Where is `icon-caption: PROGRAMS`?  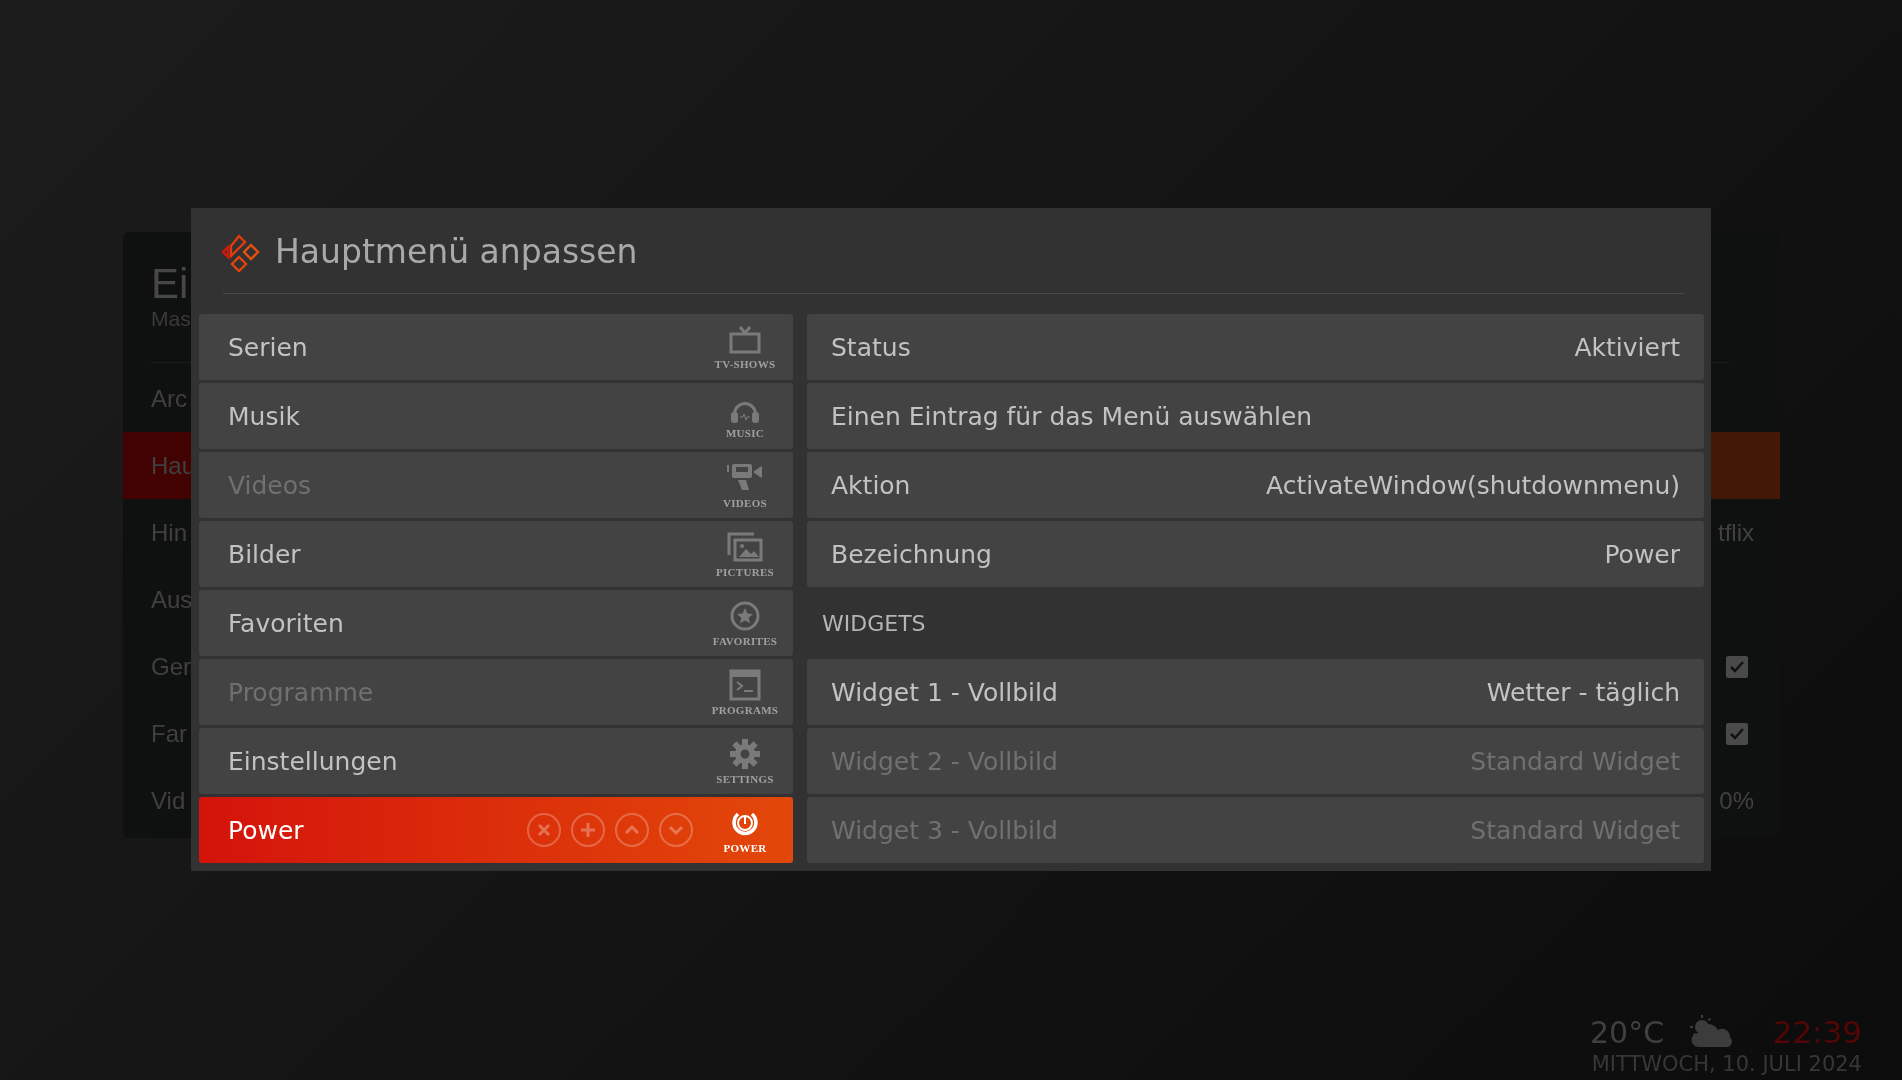 icon-caption: PROGRAMS is located at coordinates (745, 709).